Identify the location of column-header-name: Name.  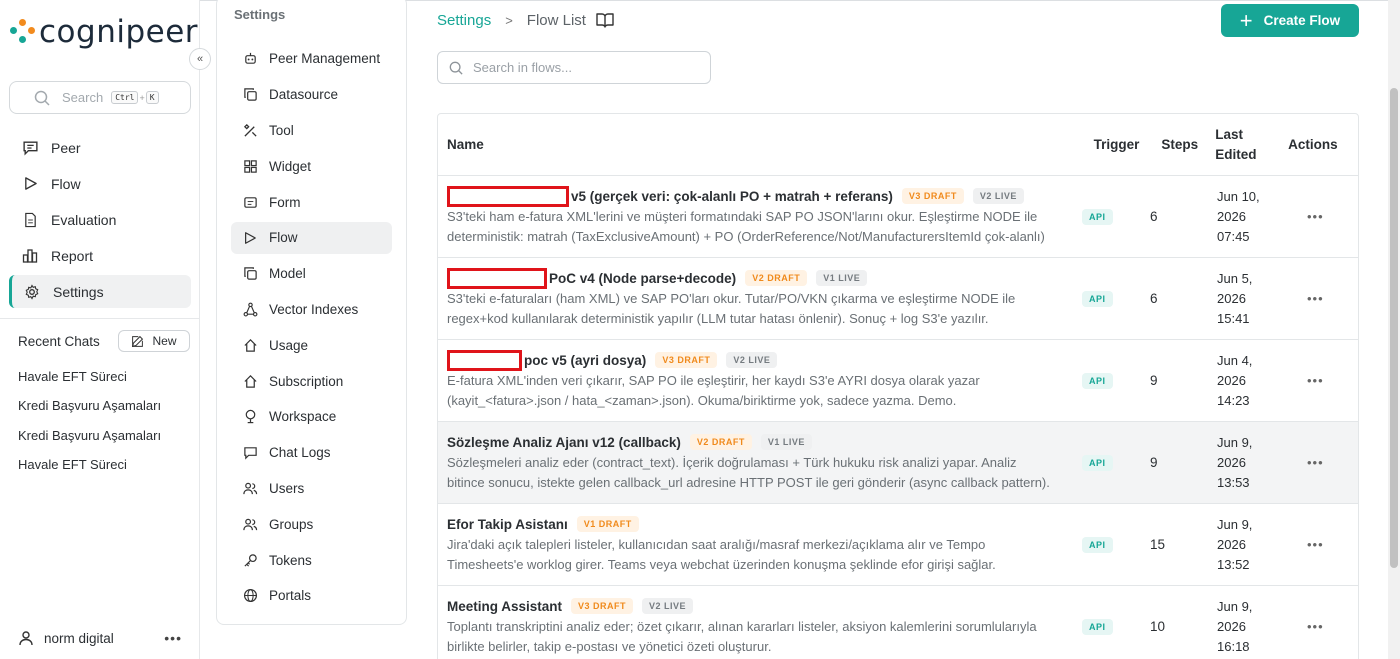
(766, 144).